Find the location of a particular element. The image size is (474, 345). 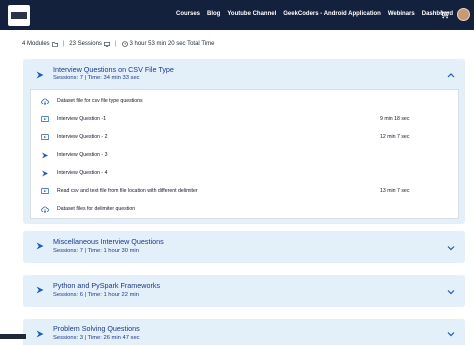

session-row: Interview Question - 3 is located at coordinates (246, 155).